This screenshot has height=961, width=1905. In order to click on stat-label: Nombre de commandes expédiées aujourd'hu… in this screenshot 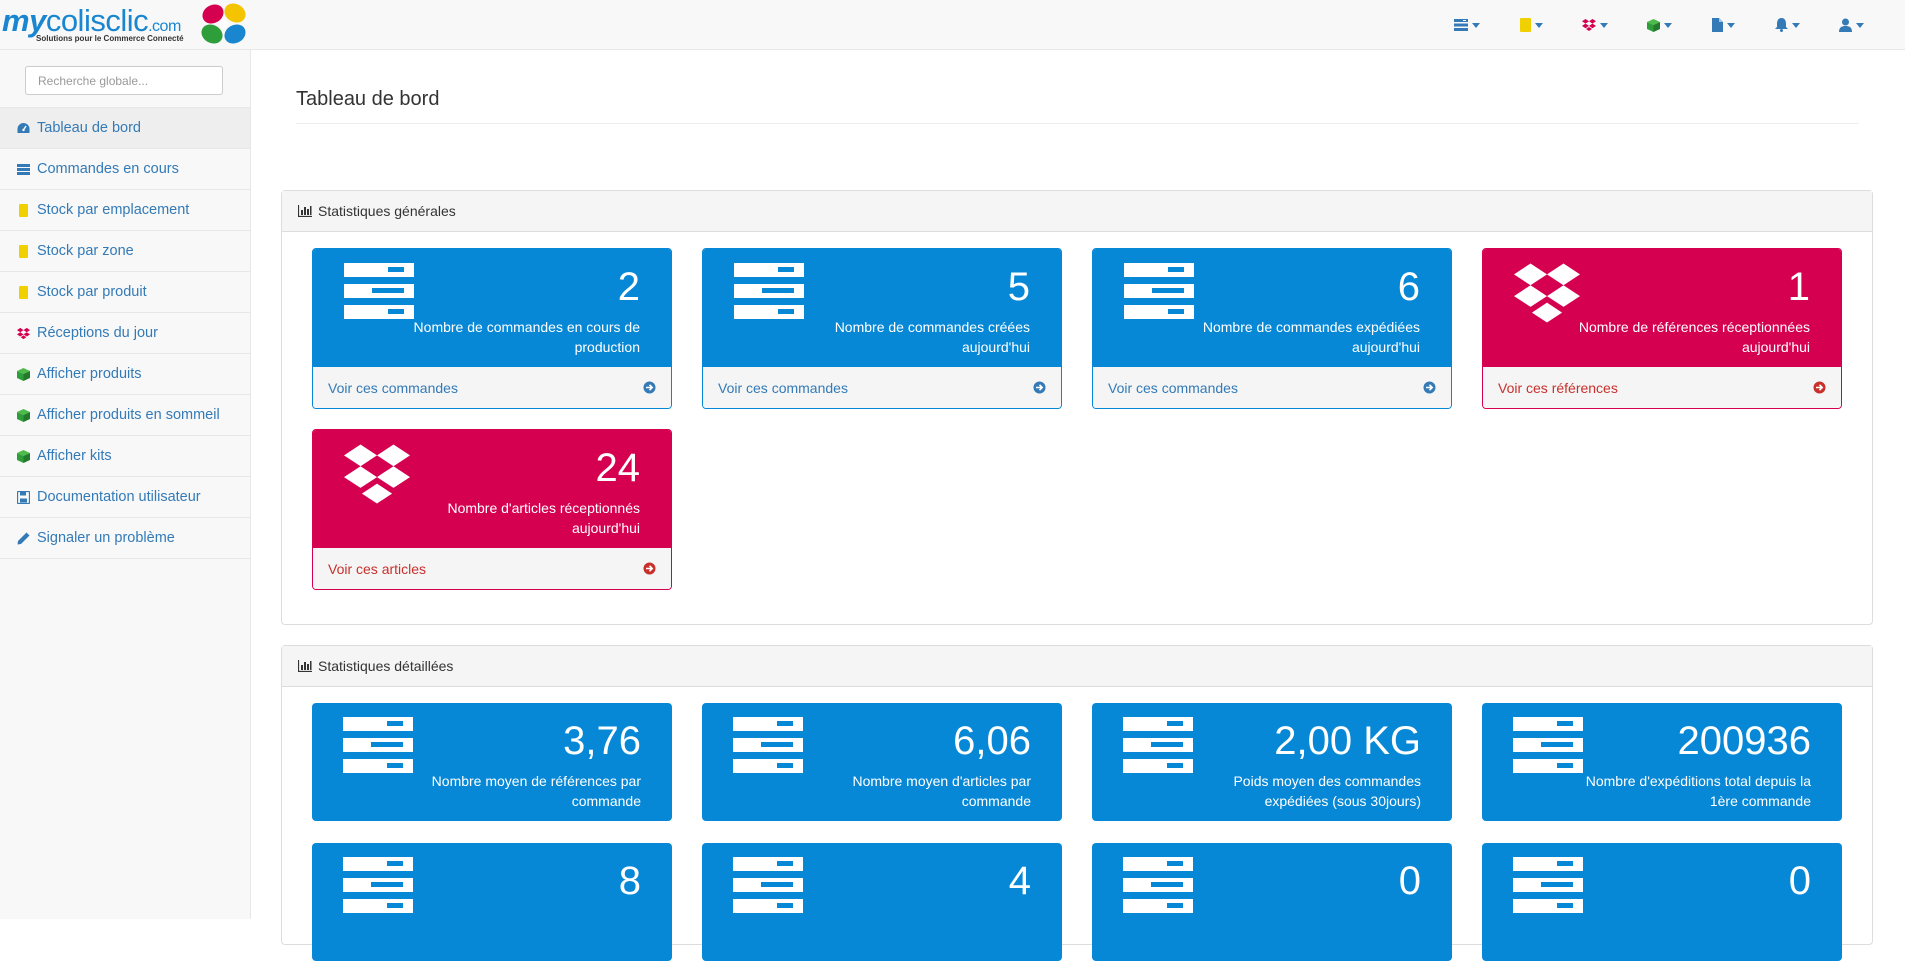, I will do `click(1311, 337)`.